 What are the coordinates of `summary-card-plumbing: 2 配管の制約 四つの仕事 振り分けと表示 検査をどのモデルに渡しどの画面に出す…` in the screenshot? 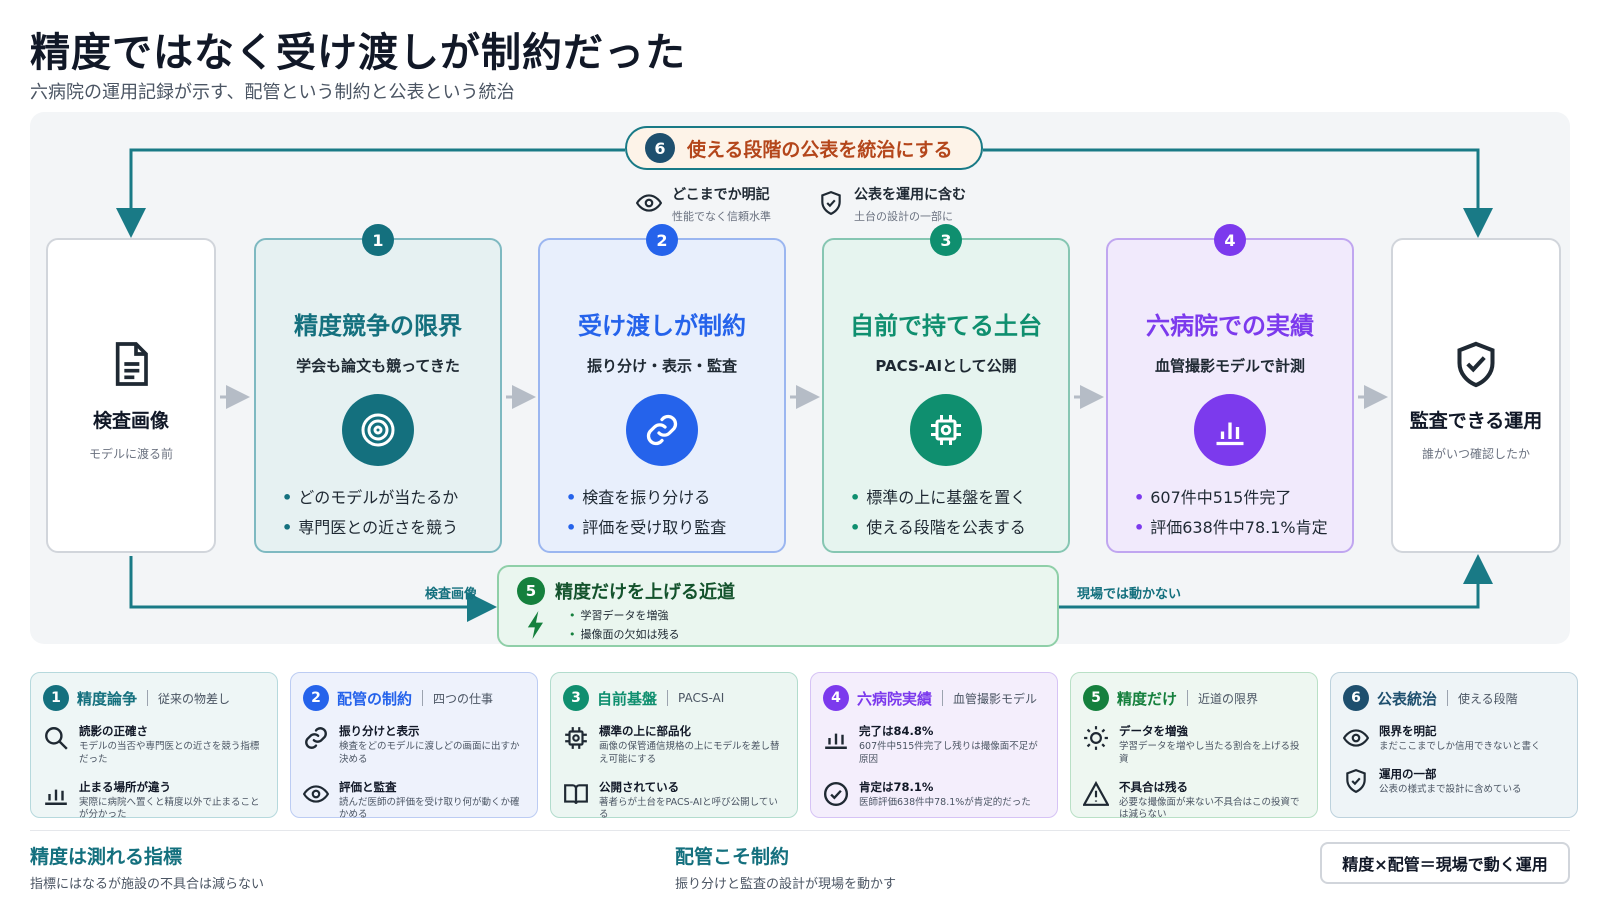 It's located at (414, 746).